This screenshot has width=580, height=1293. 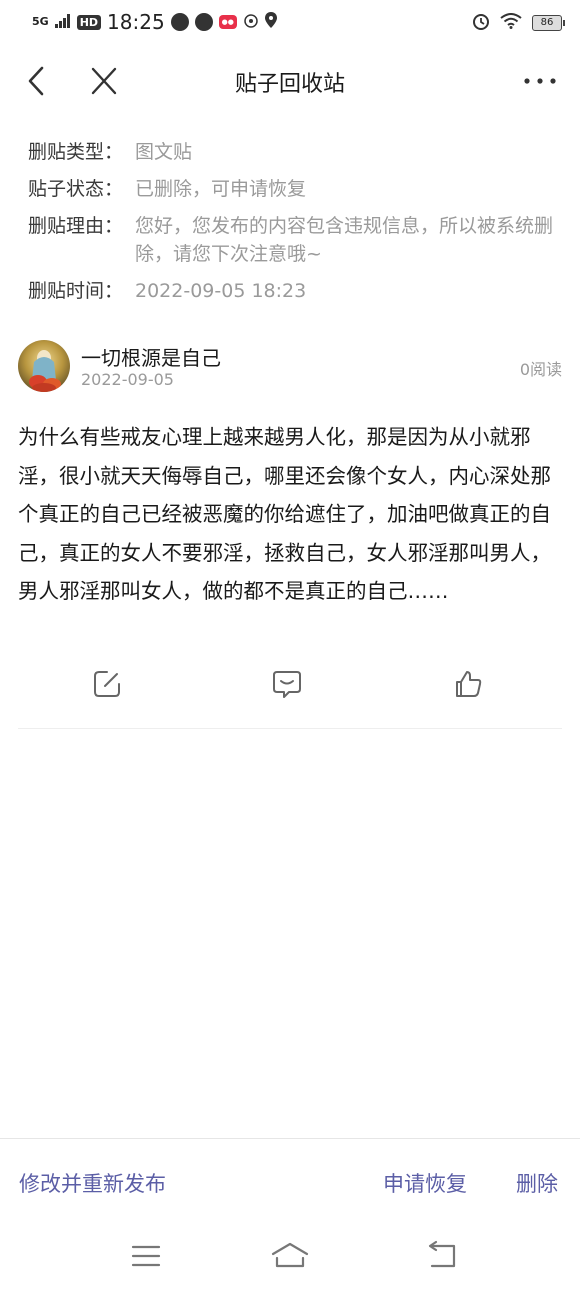 What do you see at coordinates (540, 369) in the screenshot?
I see `read-count: 0阅读` at bounding box center [540, 369].